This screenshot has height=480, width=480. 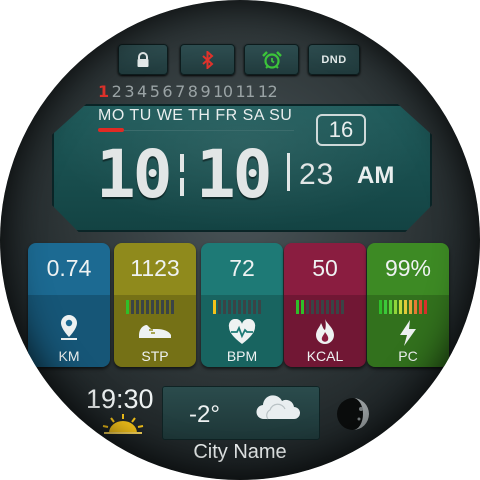 I want to click on steps-unit: STP, so click(x=155, y=356).